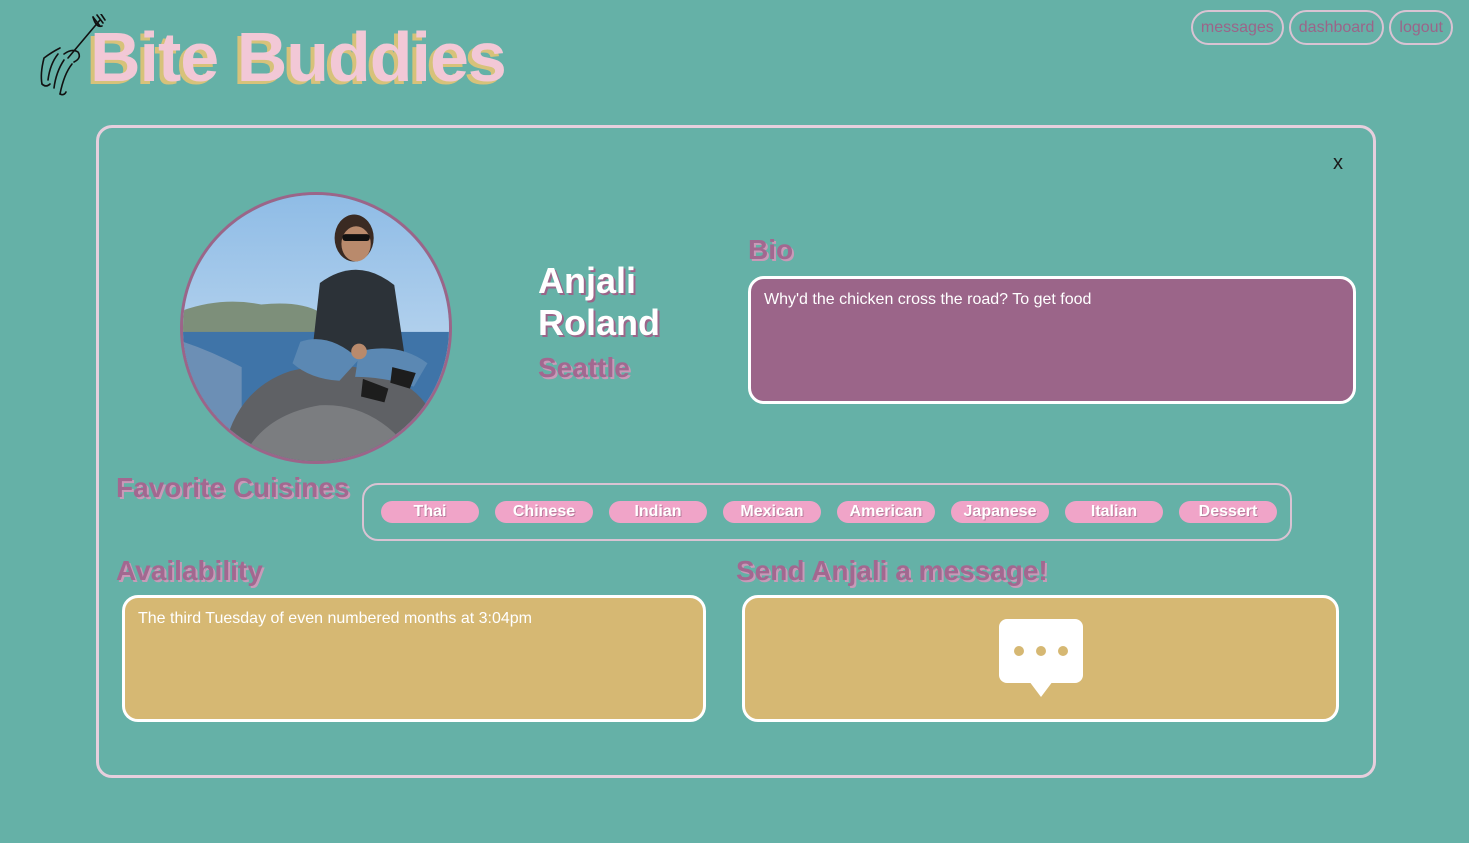 This screenshot has height=843, width=1469. Describe the element at coordinates (892, 570) in the screenshot. I see `message-heading: Send Anjali a message!` at that location.